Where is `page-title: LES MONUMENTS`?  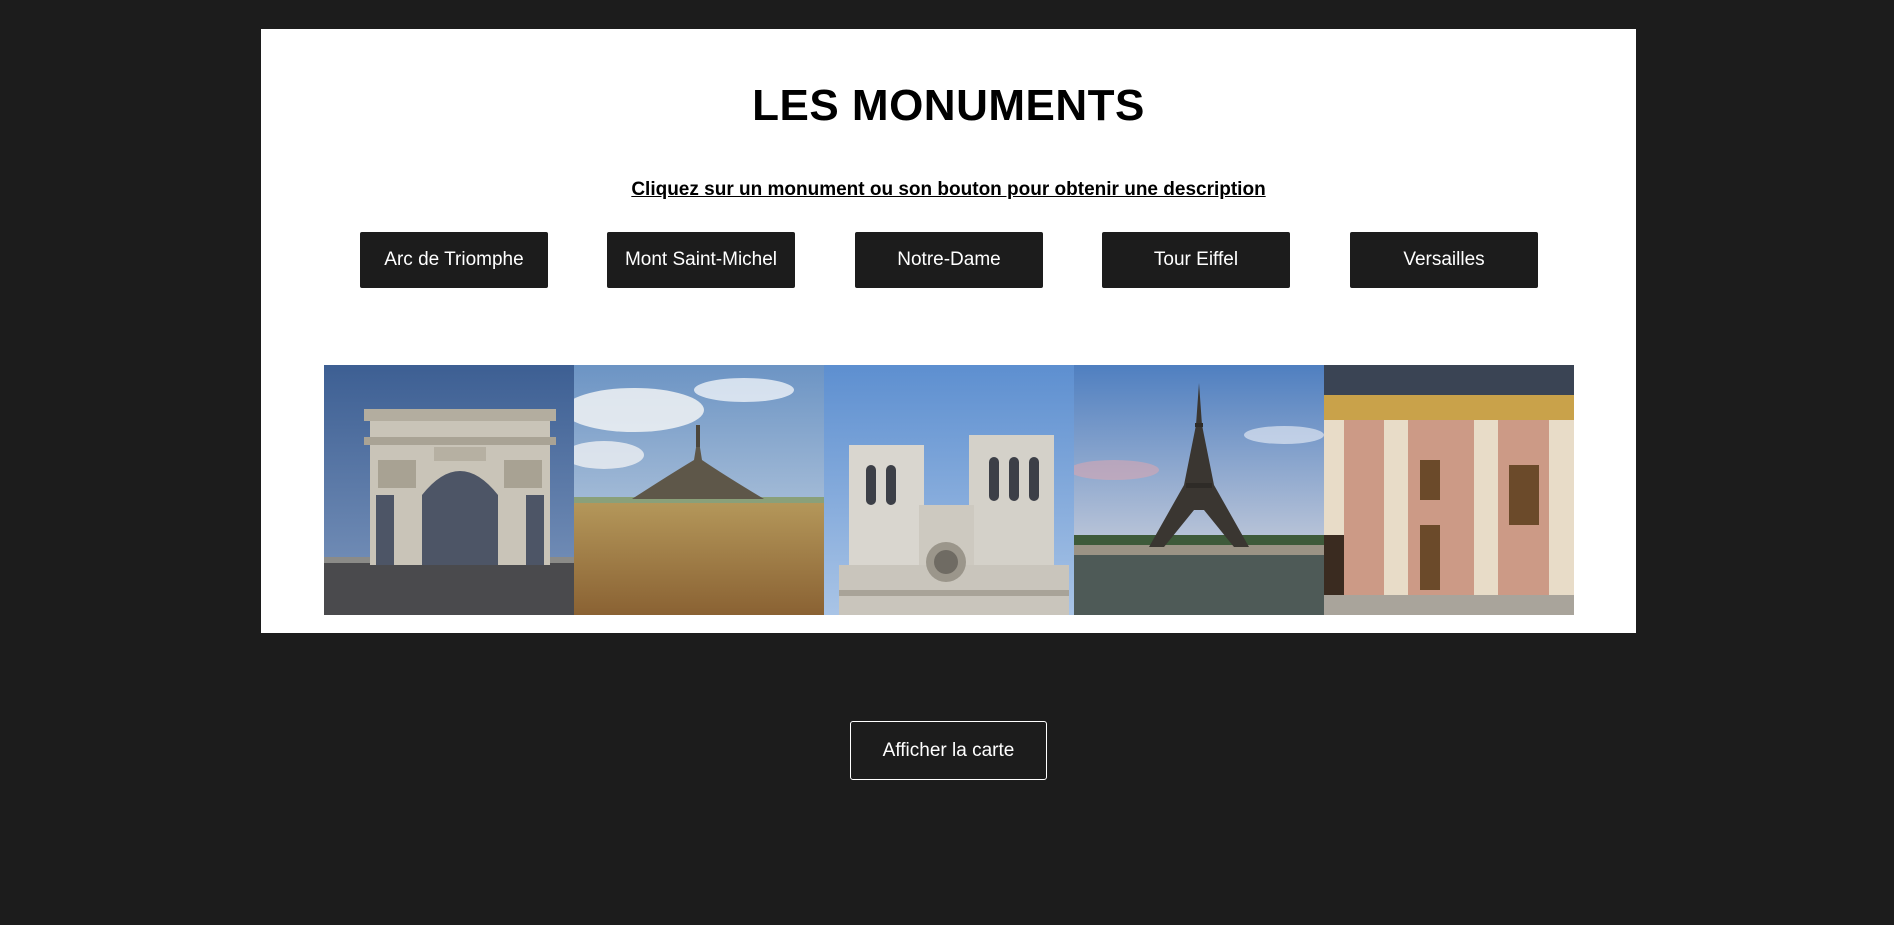 page-title: LES MONUMENTS is located at coordinates (948, 105).